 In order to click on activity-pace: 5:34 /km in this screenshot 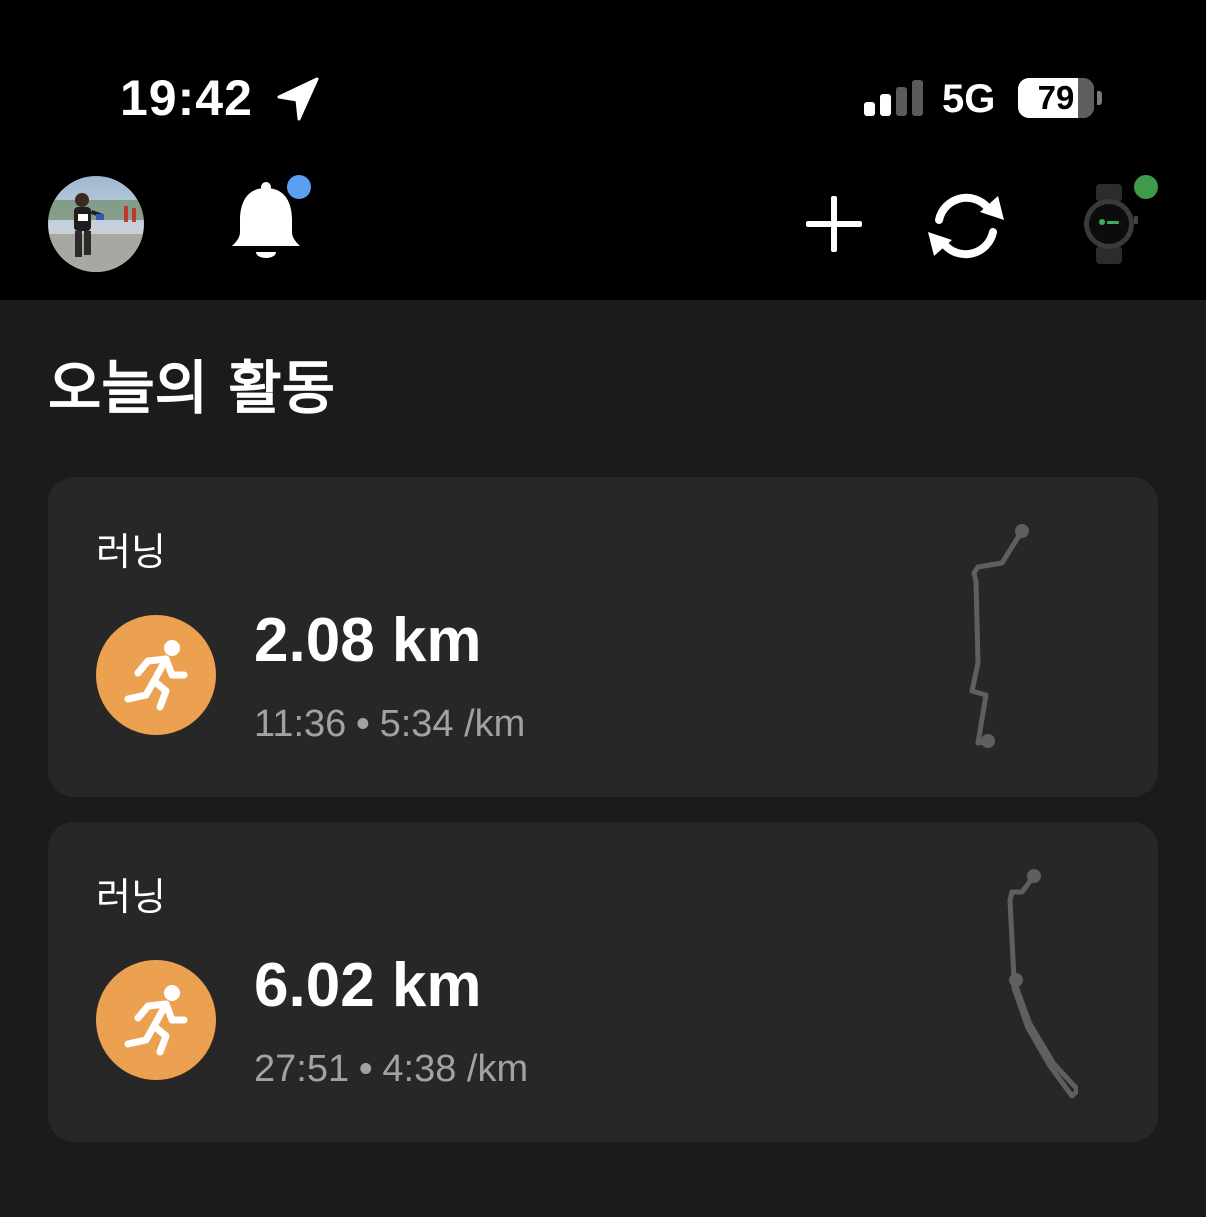, I will do `click(452, 724)`.